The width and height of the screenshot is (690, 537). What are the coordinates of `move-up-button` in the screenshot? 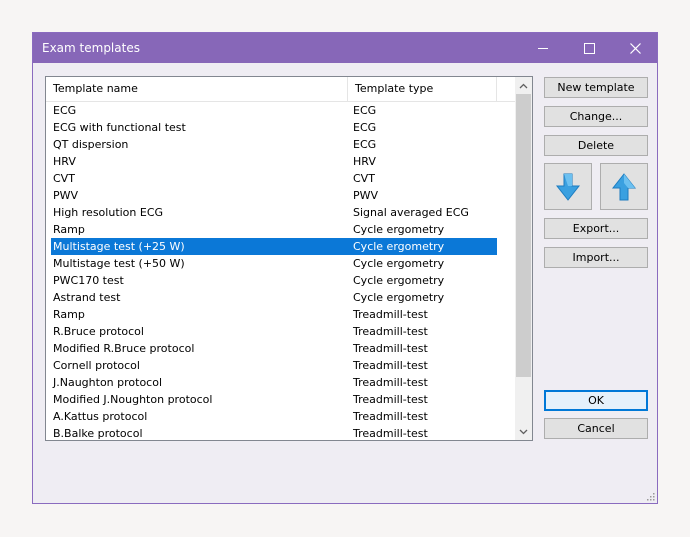 It's located at (624, 186).